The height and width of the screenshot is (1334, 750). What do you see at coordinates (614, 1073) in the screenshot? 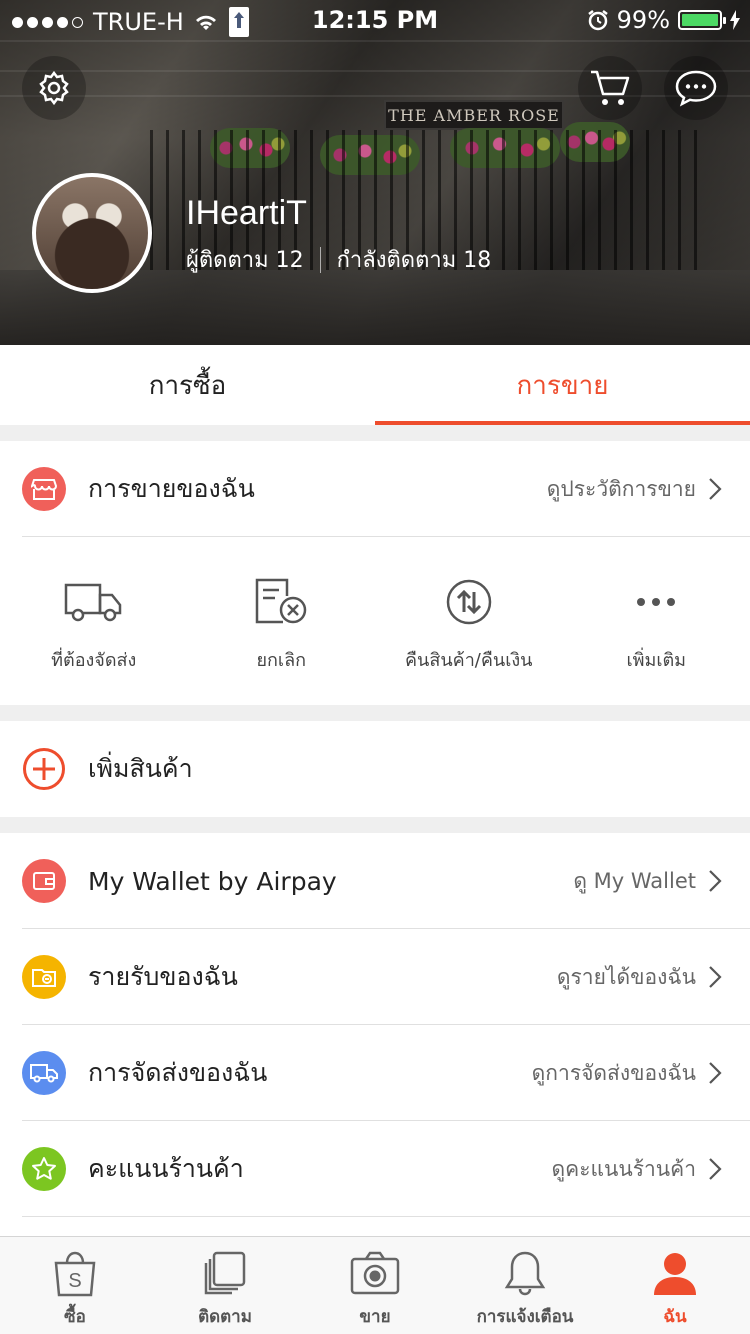
I see `shipping-link: ดูการจัดส่งของฉัน` at bounding box center [614, 1073].